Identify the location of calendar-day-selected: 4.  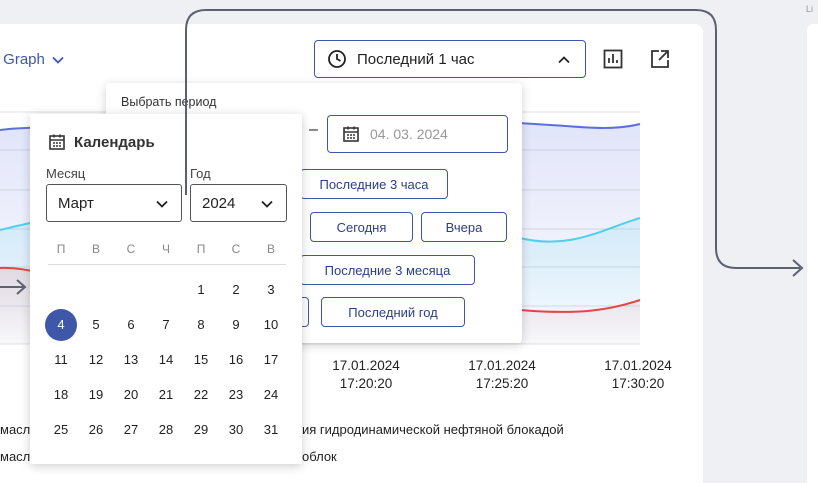
(61, 325).